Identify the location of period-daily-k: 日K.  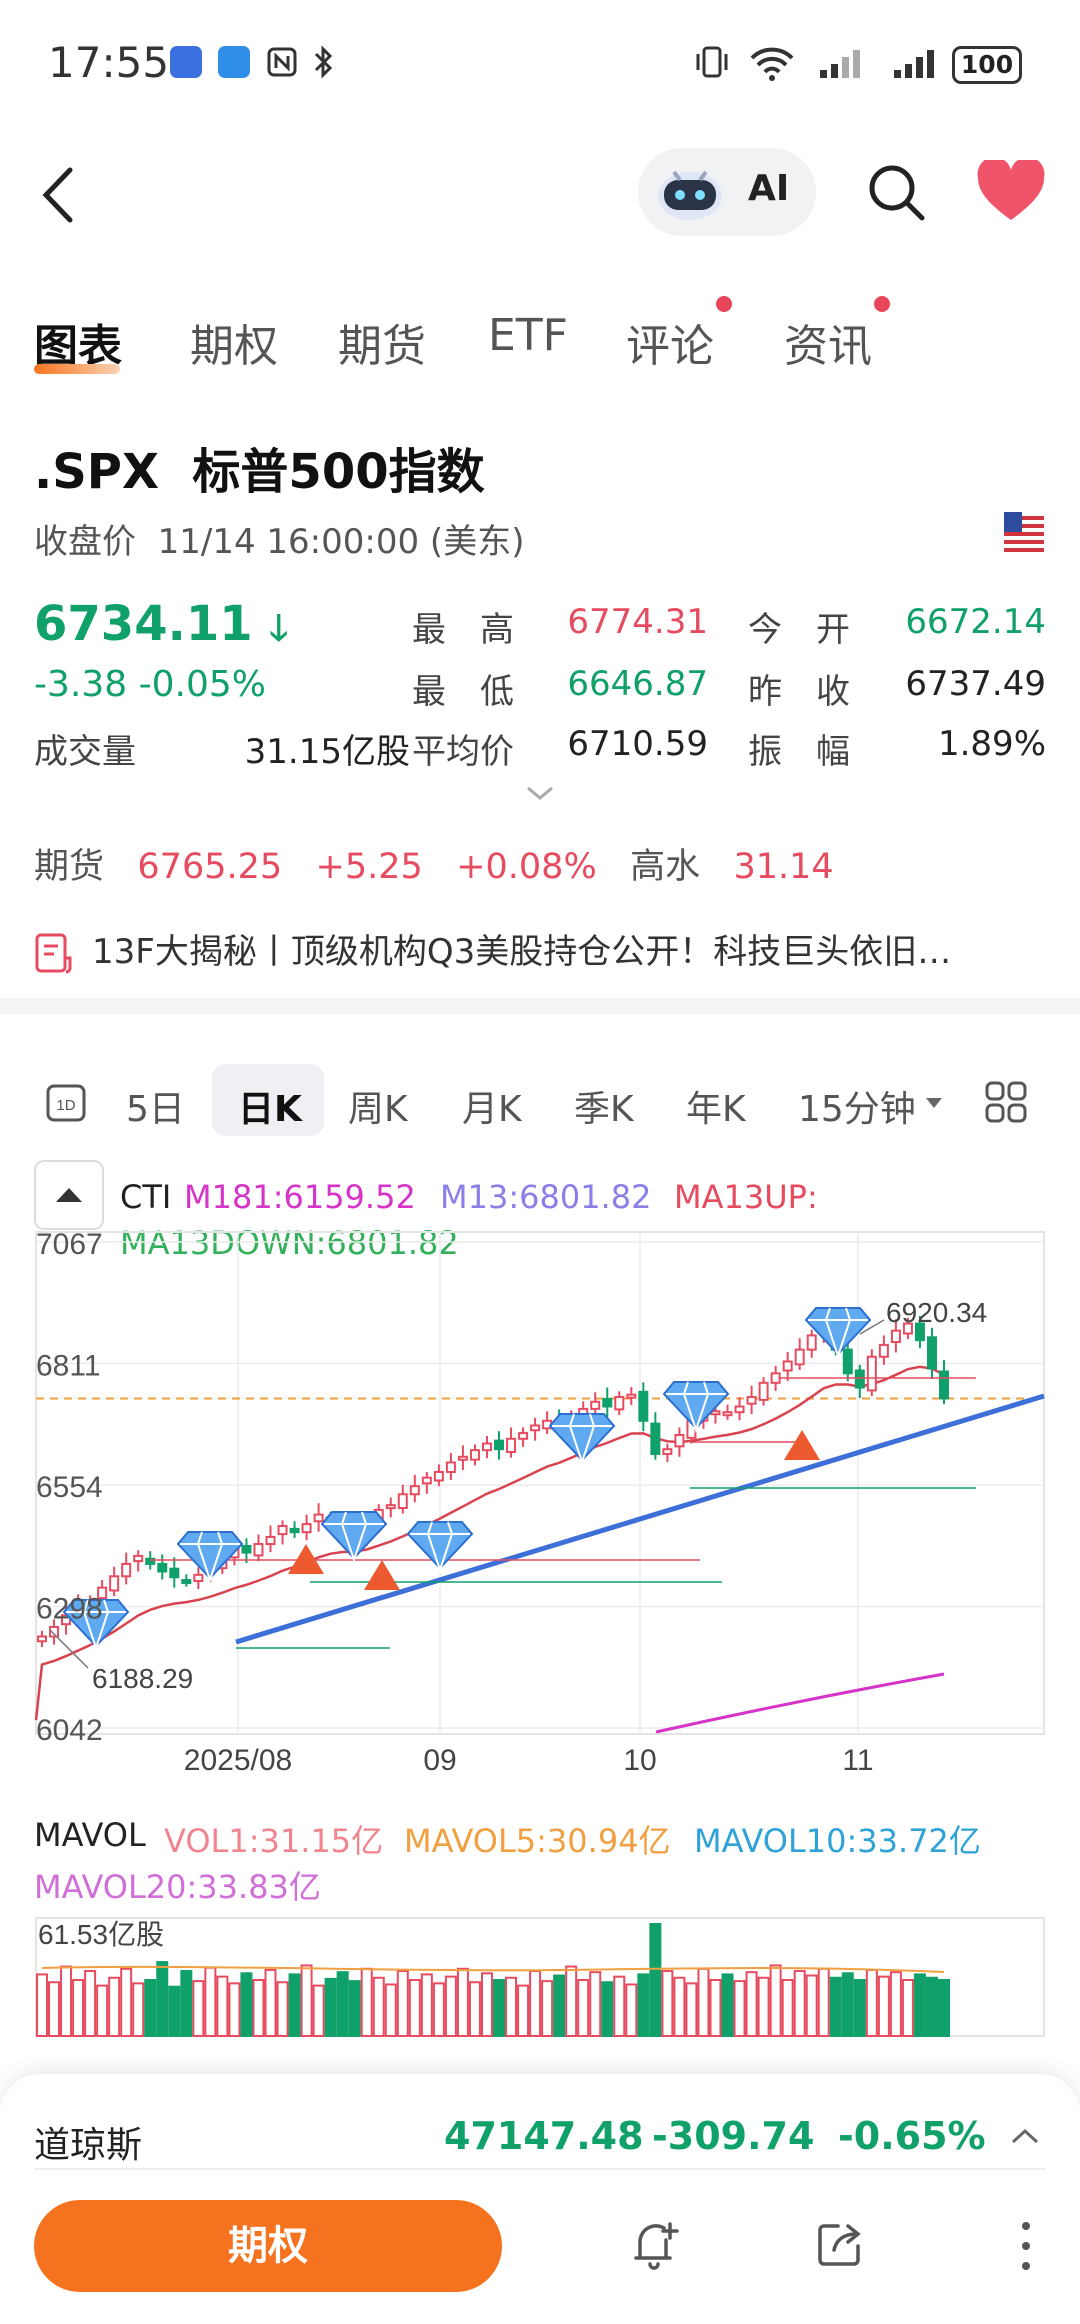
(270, 1106).